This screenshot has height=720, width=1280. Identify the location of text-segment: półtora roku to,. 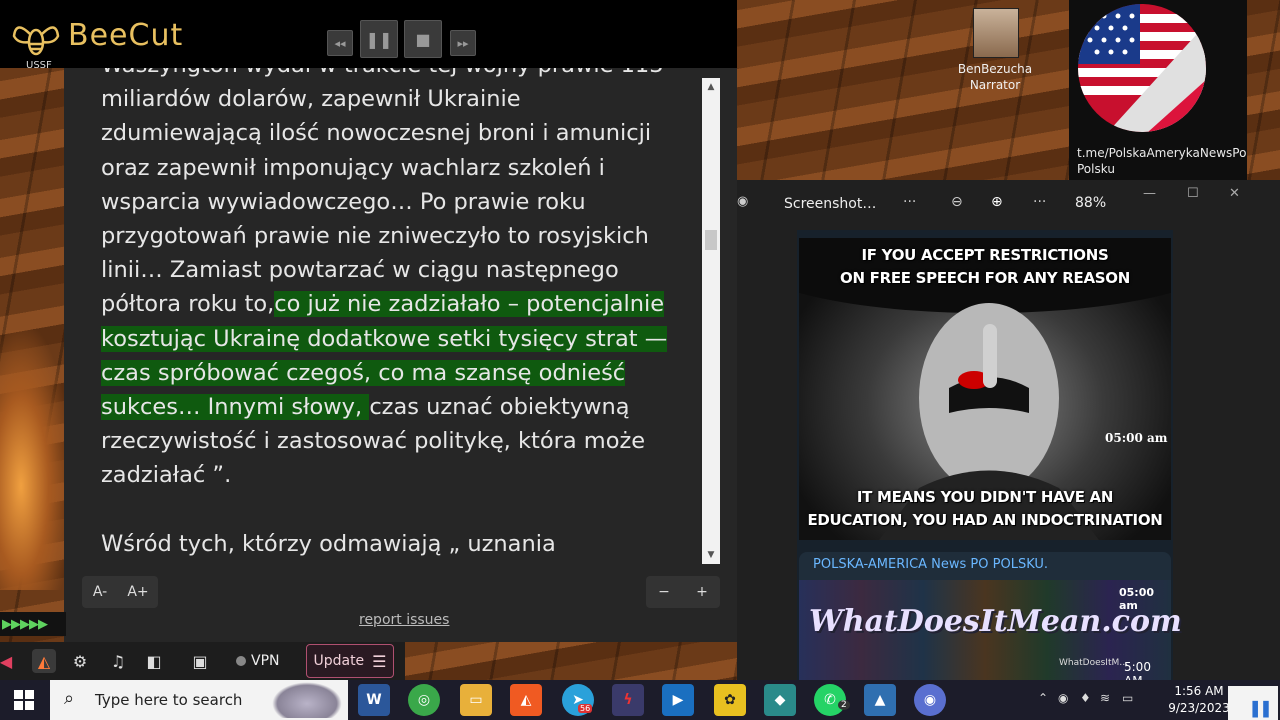
(188, 304).